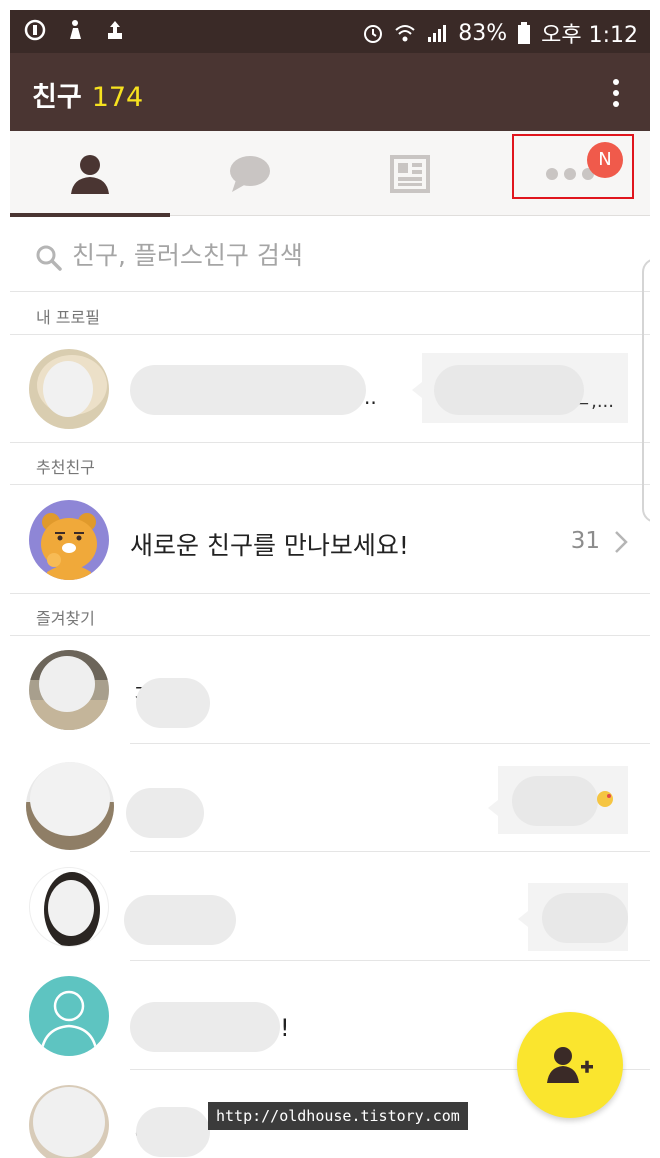 This screenshot has height=1158, width=660. I want to click on newspaper-icon, so click(410, 173).